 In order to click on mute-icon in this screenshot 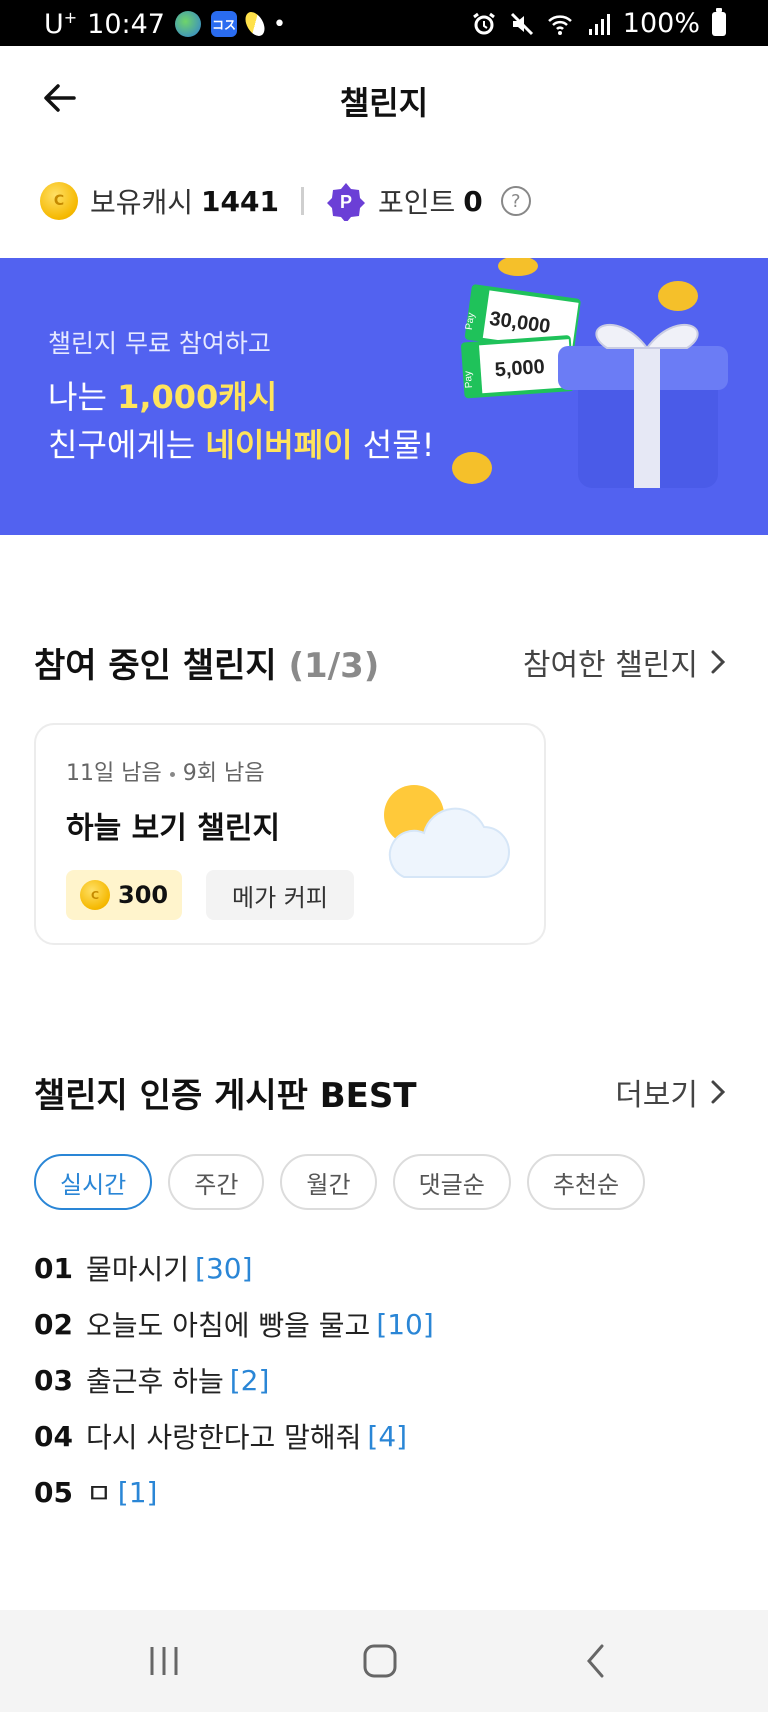, I will do `click(521, 23)`.